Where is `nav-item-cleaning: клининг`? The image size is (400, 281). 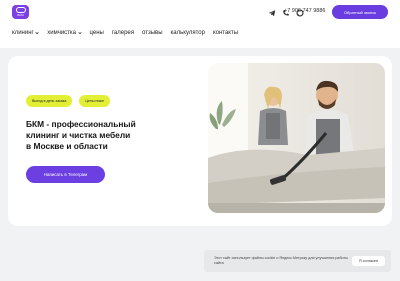 nav-item-cleaning: клининг is located at coordinates (25, 33).